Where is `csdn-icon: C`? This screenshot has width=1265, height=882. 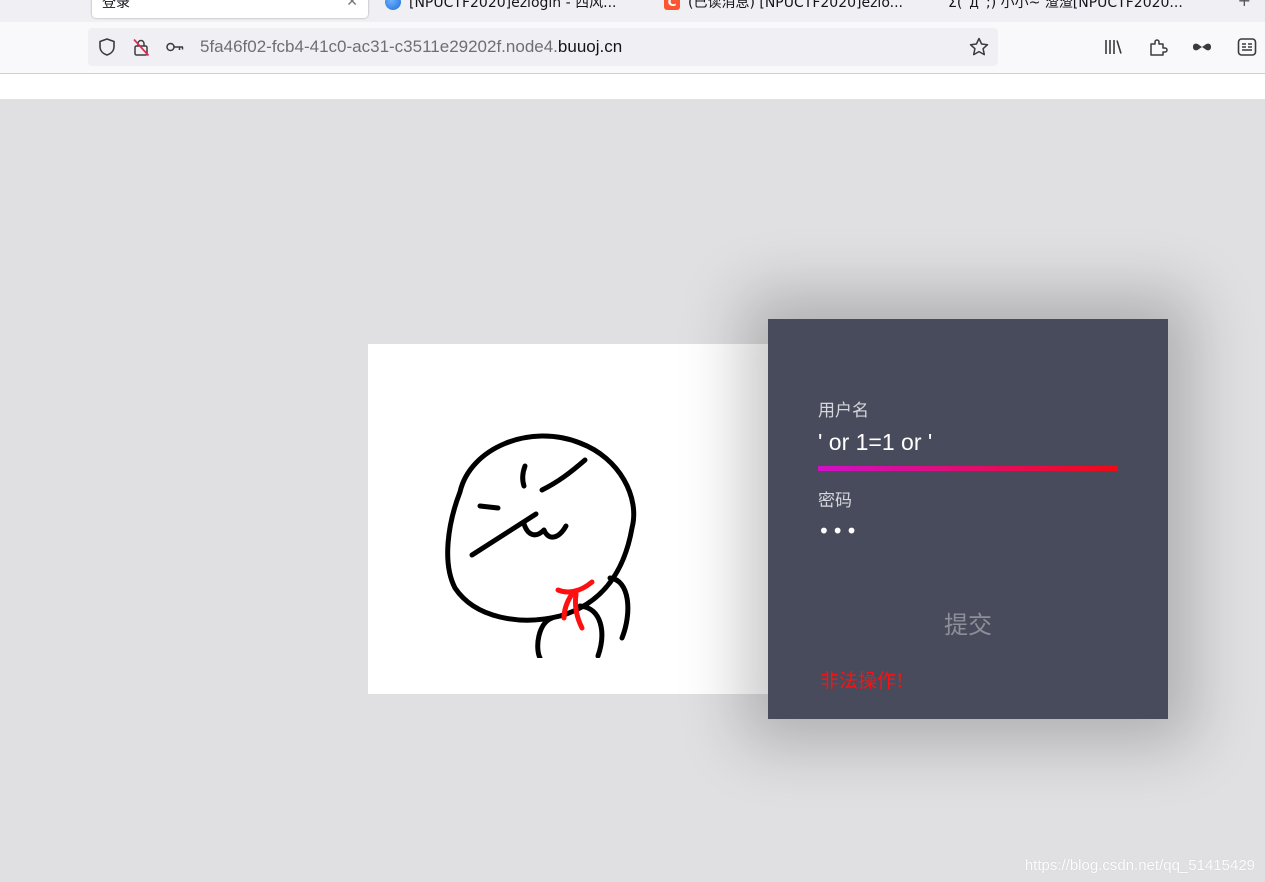
csdn-icon: C is located at coordinates (672, 5).